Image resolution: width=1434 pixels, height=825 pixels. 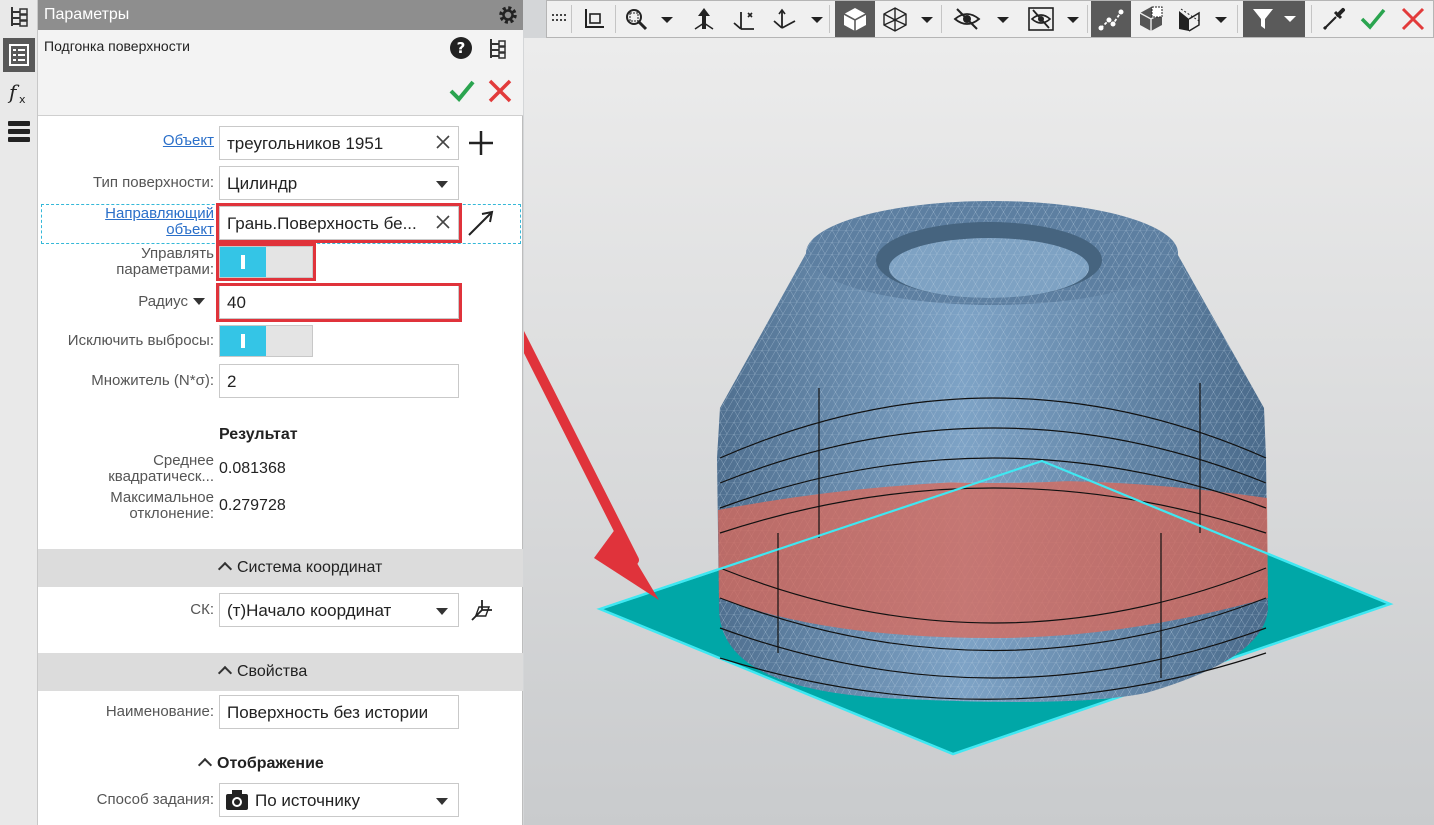 I want to click on section-coordinates: Система координат, so click(x=280, y=568).